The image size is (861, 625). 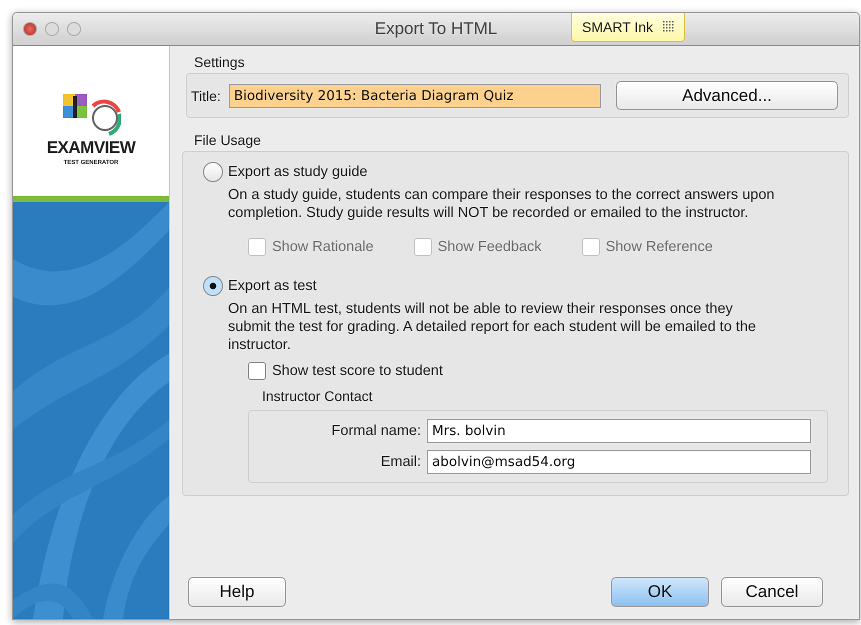 I want to click on zoom-button, so click(x=74, y=29).